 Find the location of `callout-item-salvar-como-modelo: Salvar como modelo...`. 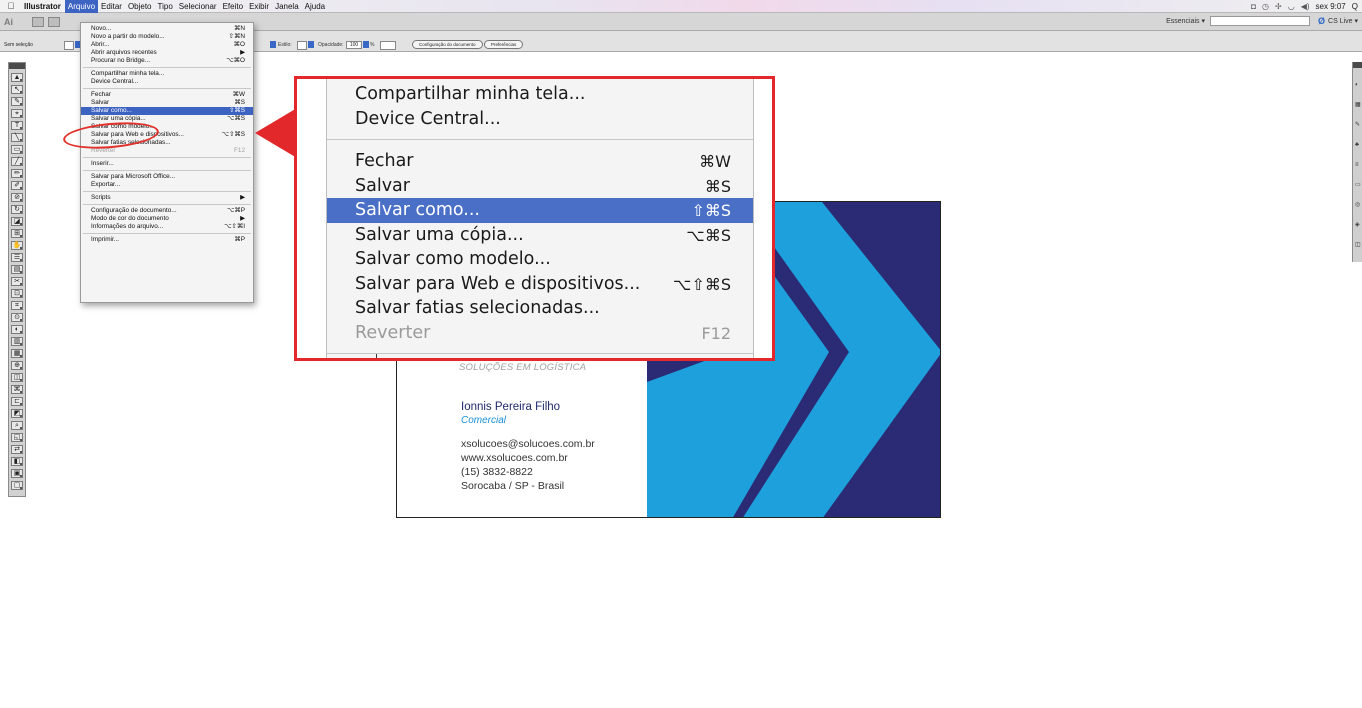

callout-item-salvar-como-modelo: Salvar como modelo... is located at coordinates (540, 259).